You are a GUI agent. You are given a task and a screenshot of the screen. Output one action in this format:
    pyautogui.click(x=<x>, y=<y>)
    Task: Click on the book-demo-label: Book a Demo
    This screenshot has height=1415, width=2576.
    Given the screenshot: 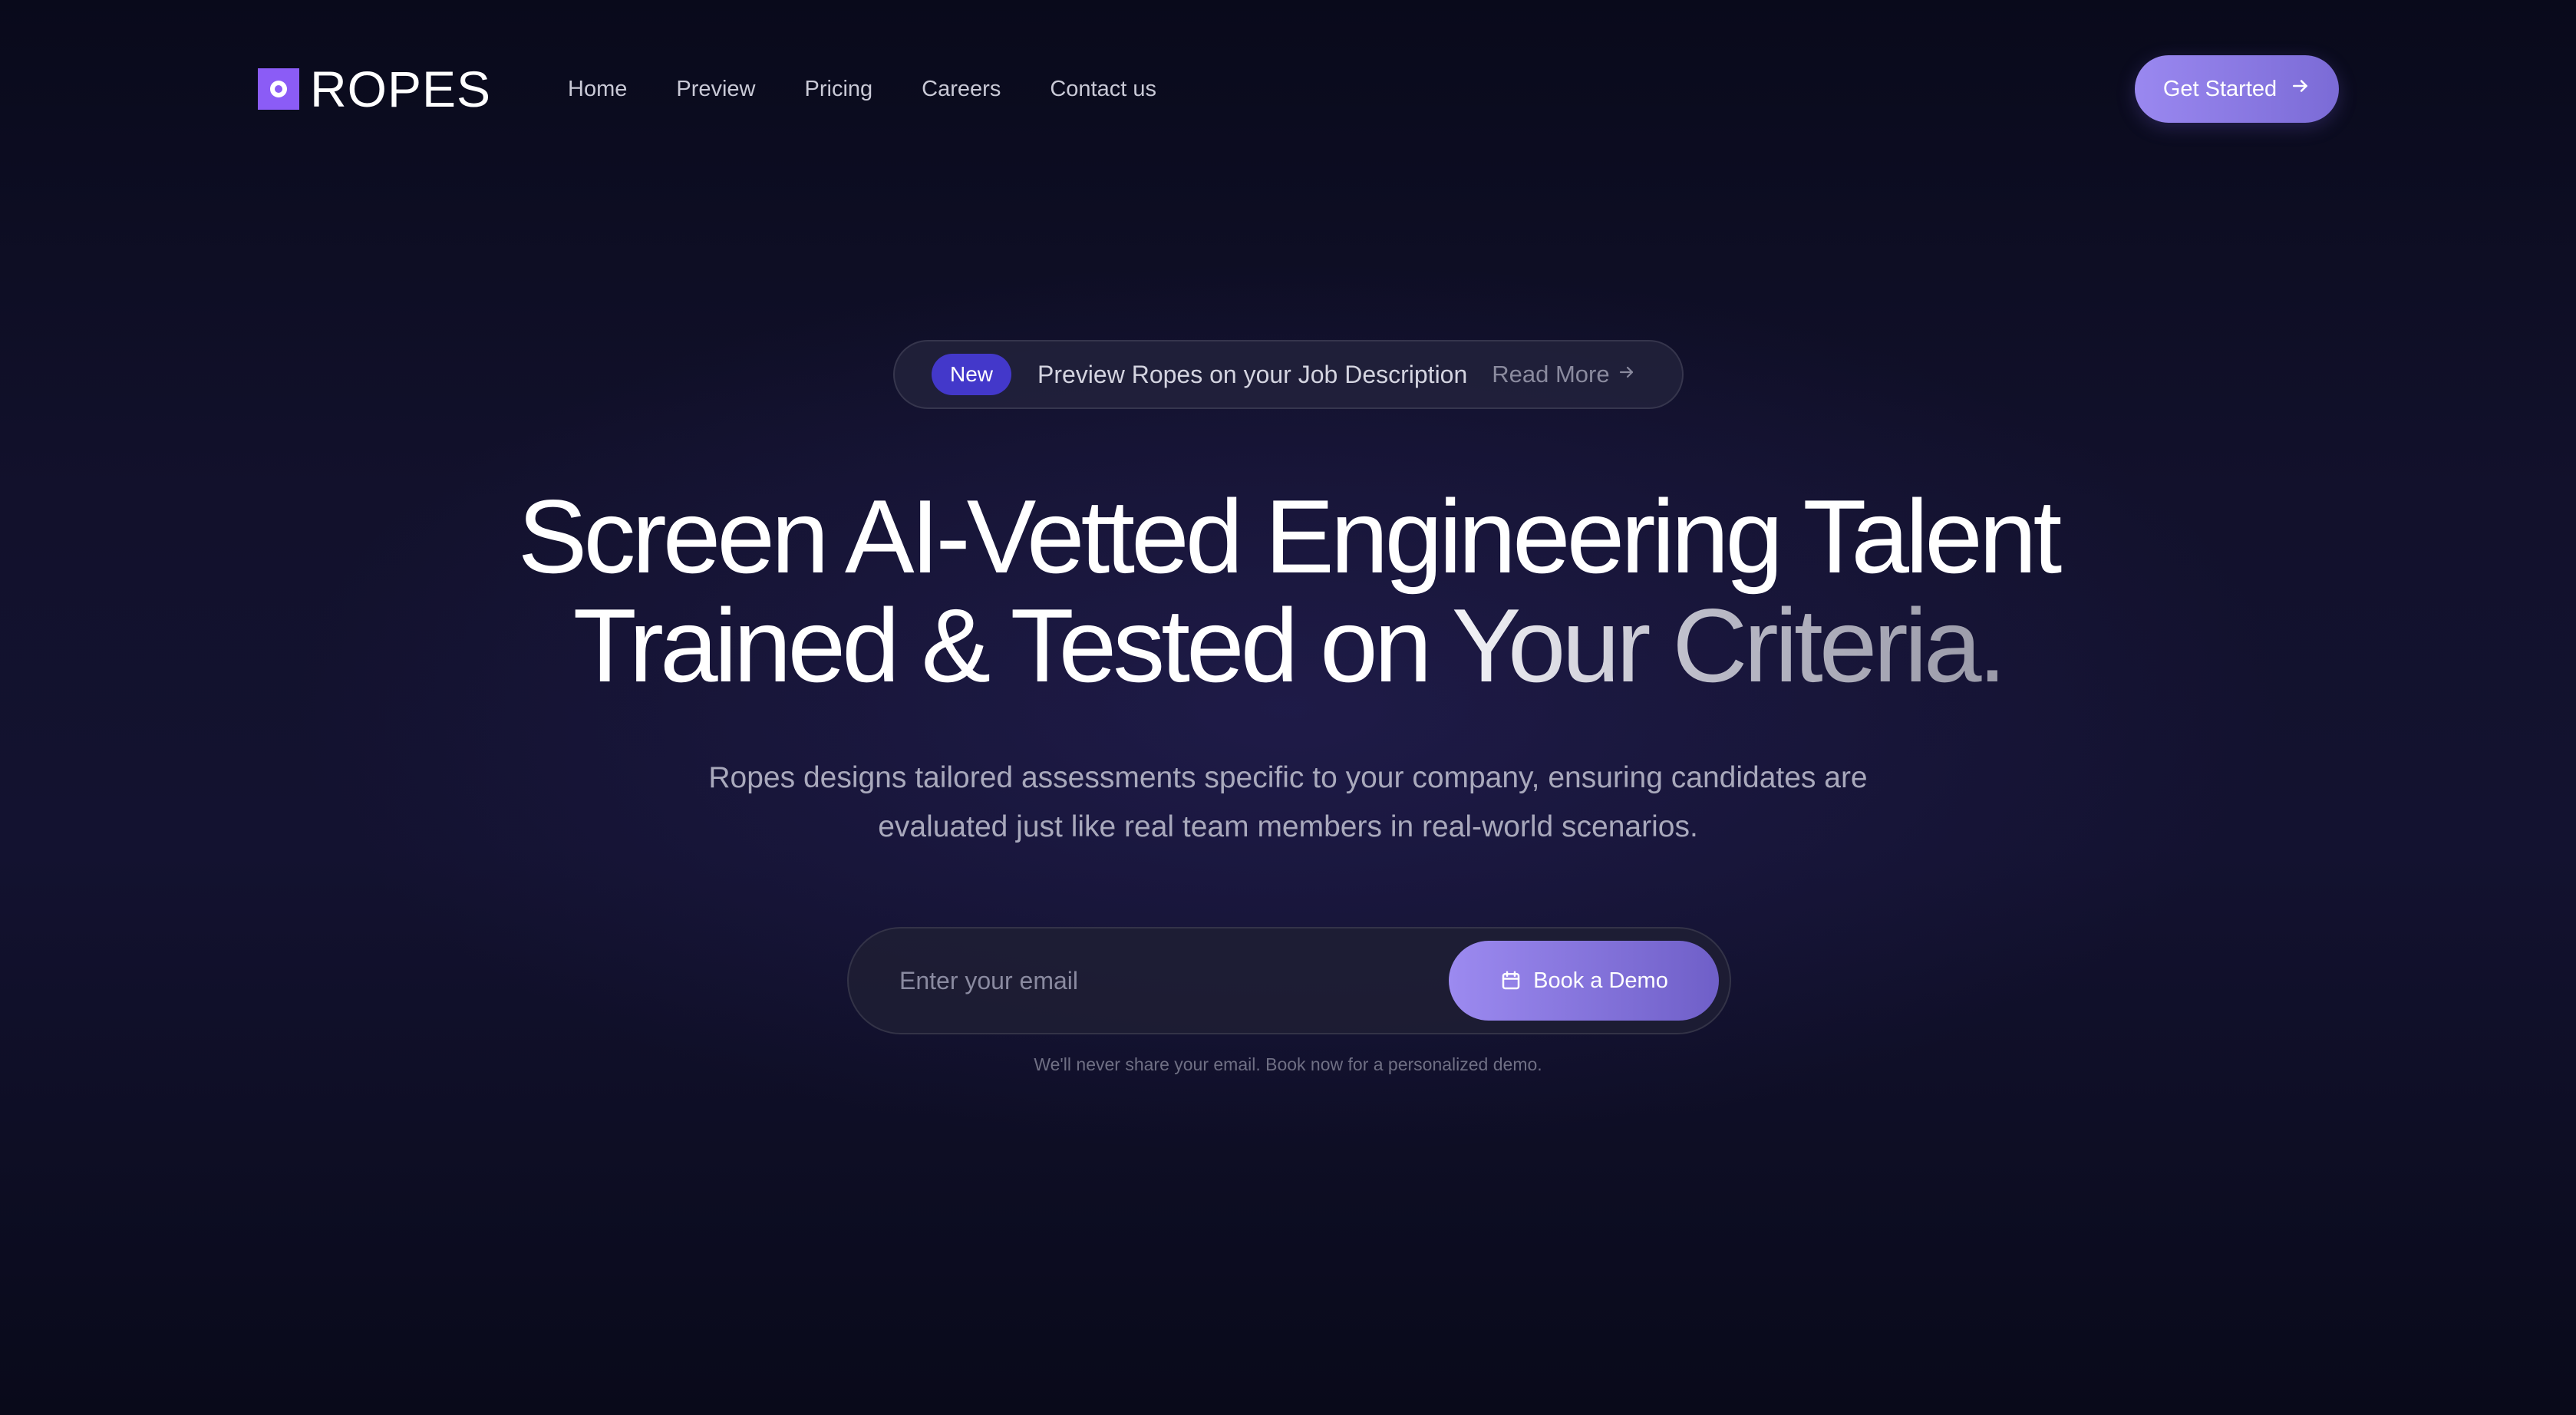 What is the action you would take?
    pyautogui.click(x=1600, y=980)
    